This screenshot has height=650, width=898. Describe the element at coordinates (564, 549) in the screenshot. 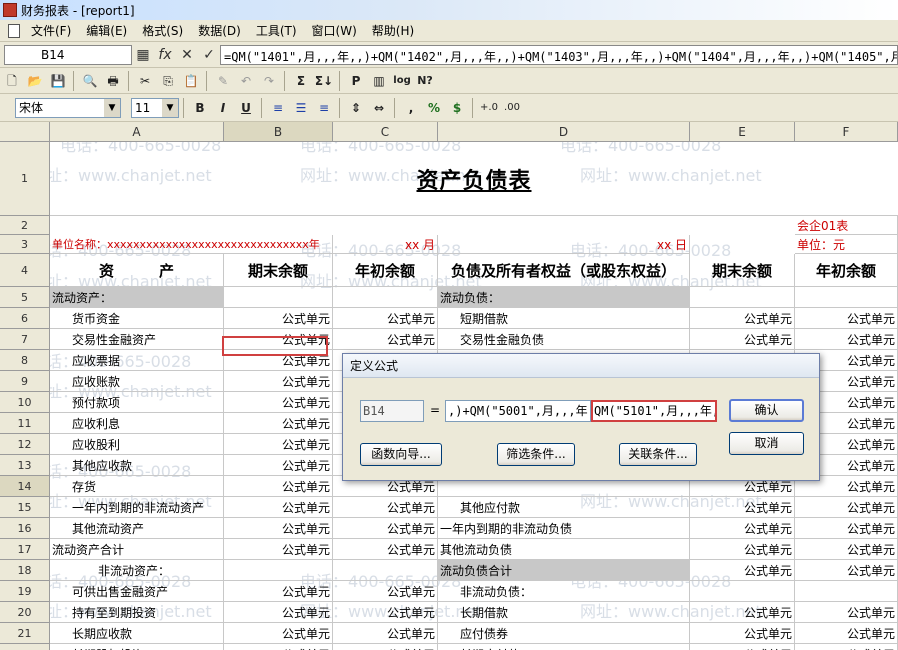

I see `liability-item: 其他流动负债` at that location.